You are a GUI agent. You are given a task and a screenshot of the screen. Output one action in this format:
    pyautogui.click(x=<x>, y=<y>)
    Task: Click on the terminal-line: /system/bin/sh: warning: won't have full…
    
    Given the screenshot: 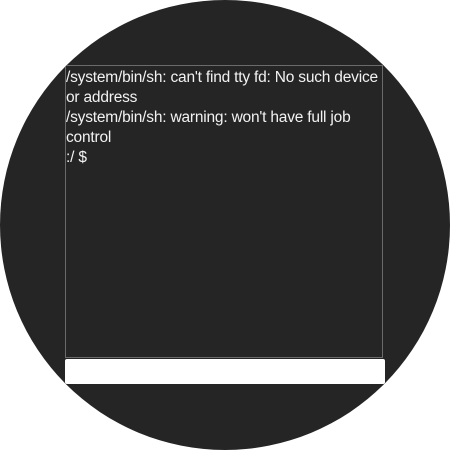 What is the action you would take?
    pyautogui.click(x=208, y=117)
    